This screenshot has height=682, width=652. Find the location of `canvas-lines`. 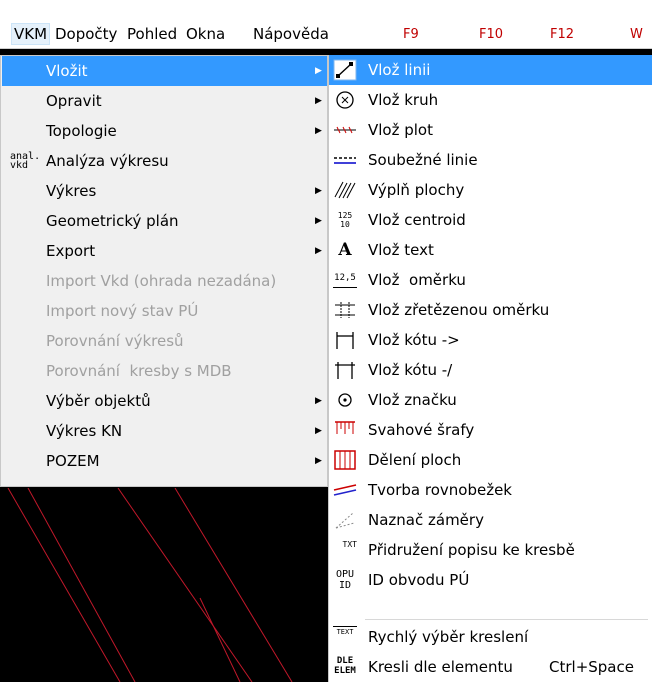

canvas-lines is located at coordinates (150, 585).